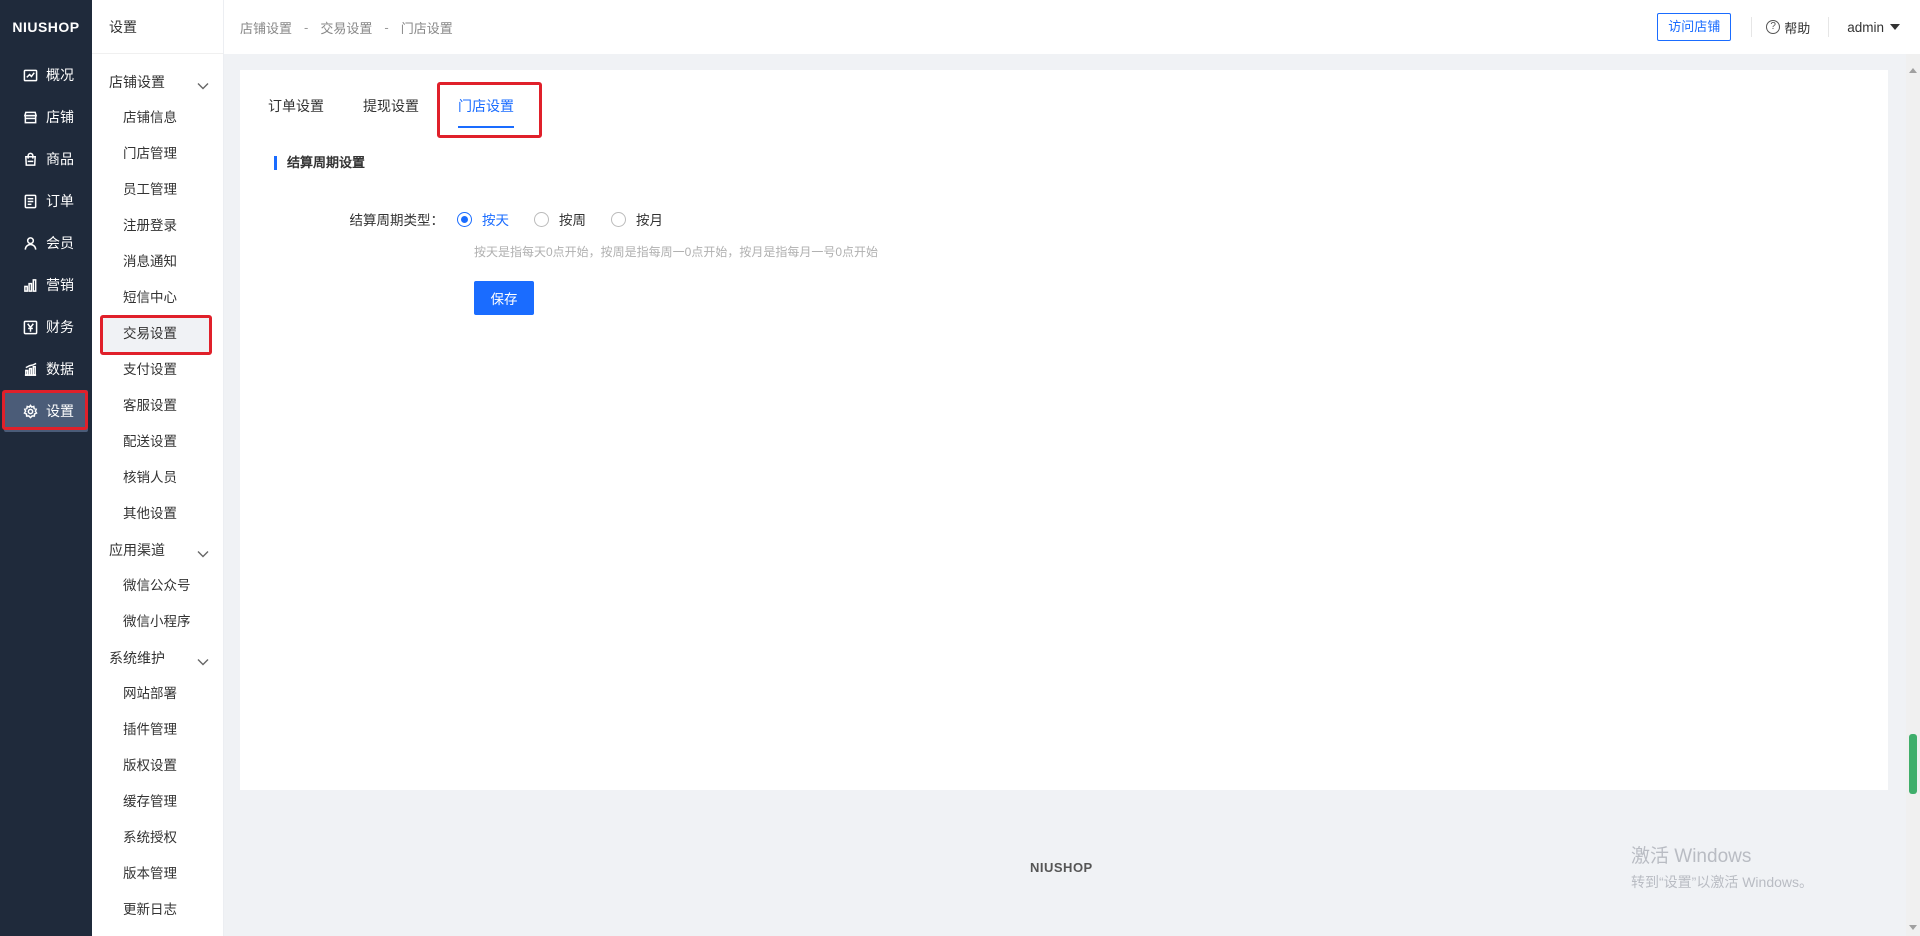 This screenshot has height=936, width=1920. Describe the element at coordinates (1913, 495) in the screenshot. I see `page-scrollbar` at that location.